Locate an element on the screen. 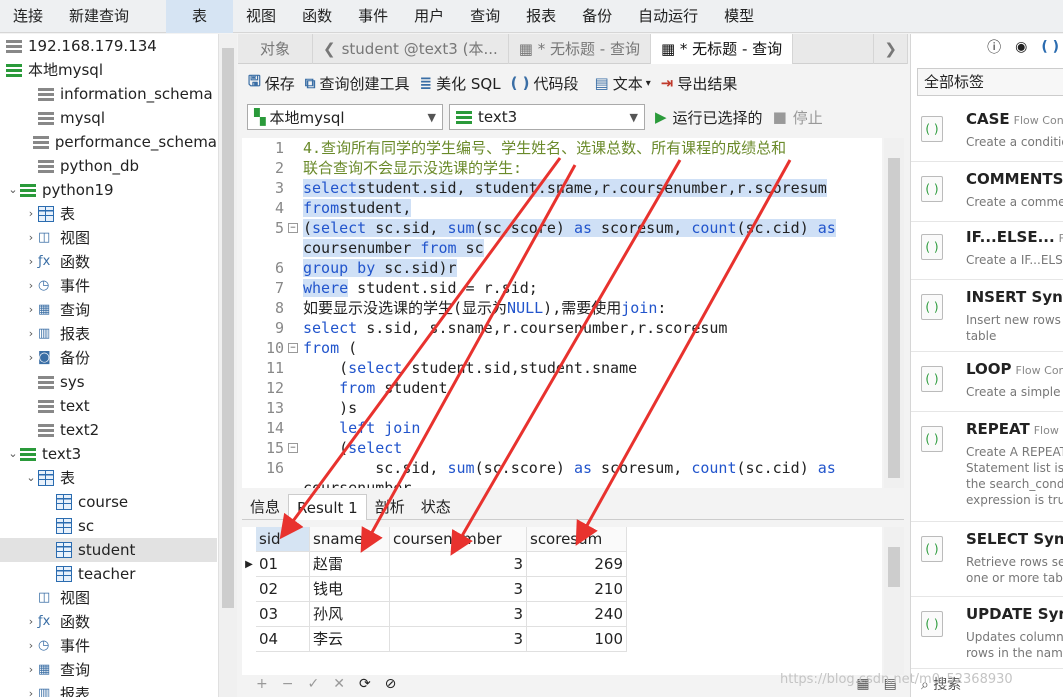  editor-scrollbar is located at coordinates (894, 313).